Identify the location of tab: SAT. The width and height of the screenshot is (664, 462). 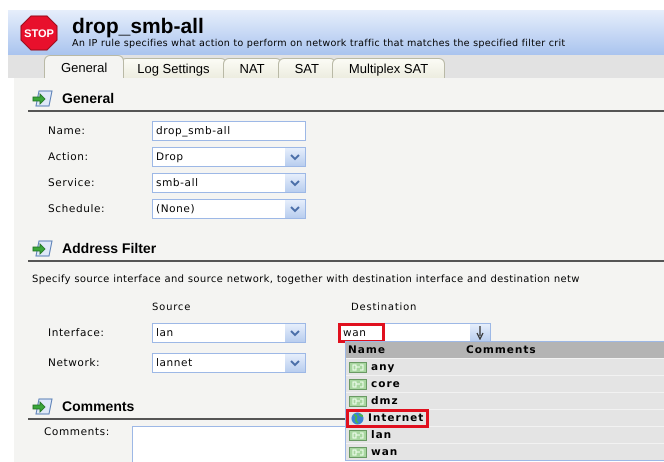
(307, 68).